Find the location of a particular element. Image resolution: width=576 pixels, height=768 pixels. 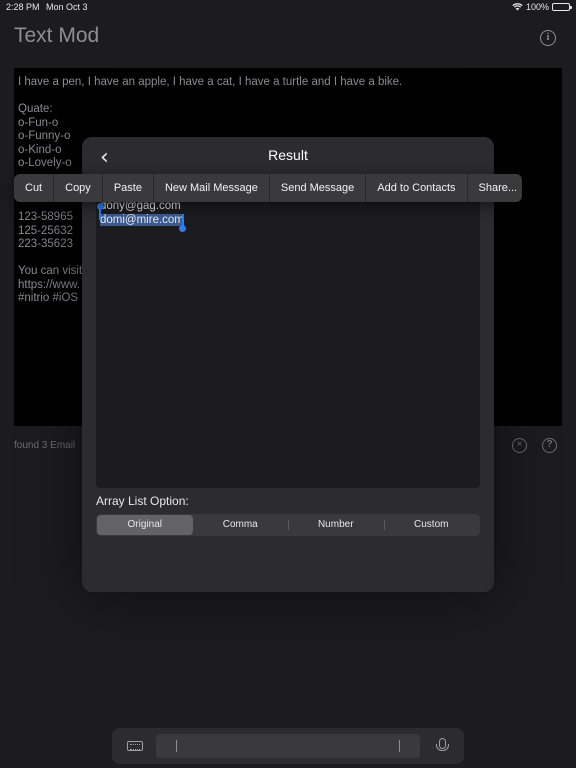

menu-add-to-contacts: Add to Contacts is located at coordinates (415, 188).